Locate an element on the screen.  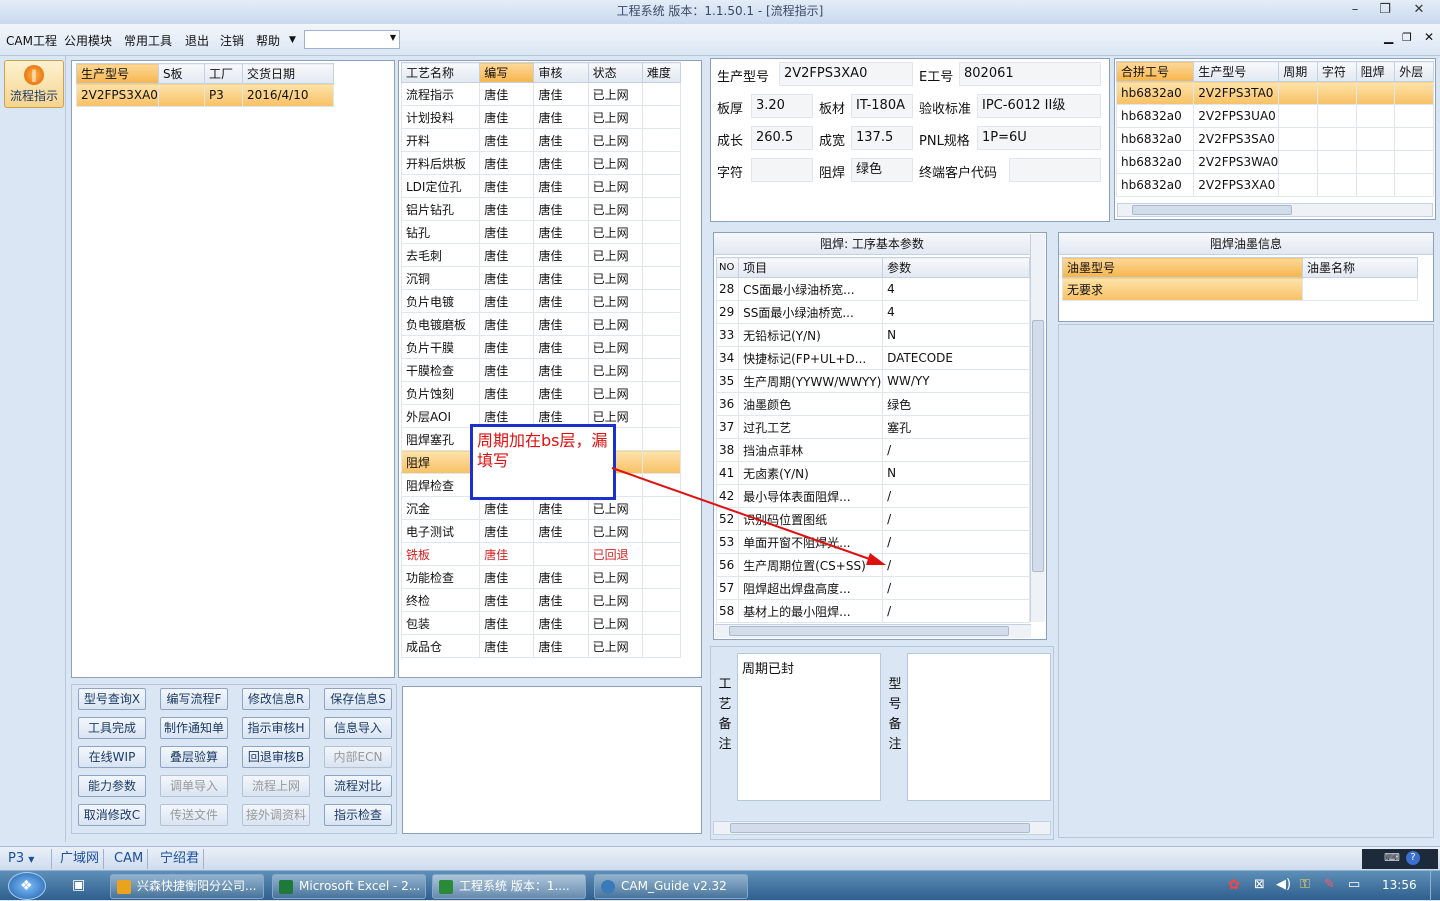
status-tab: 广域网 is located at coordinates (80, 859).